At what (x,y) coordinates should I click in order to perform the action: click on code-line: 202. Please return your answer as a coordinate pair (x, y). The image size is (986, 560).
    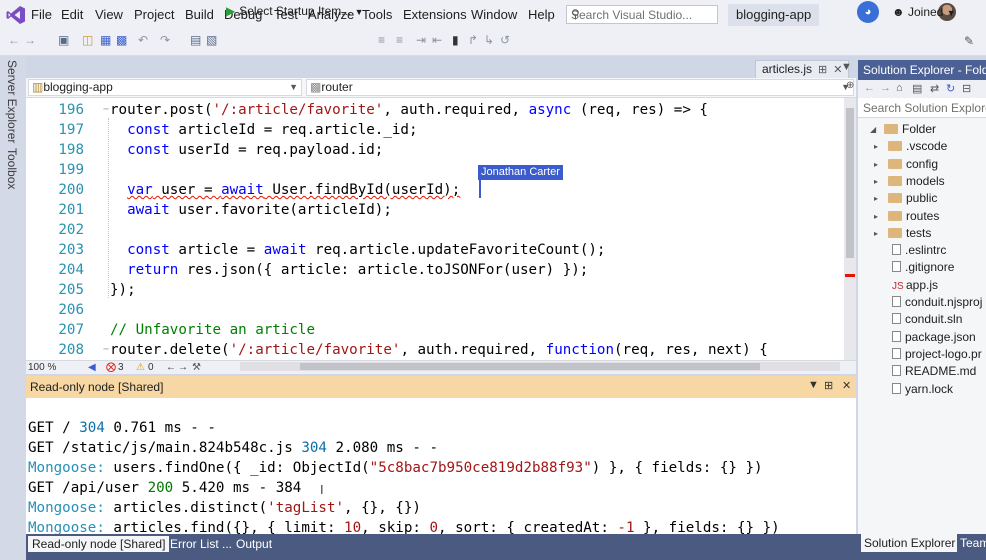
    Looking at the image, I should click on (435, 230).